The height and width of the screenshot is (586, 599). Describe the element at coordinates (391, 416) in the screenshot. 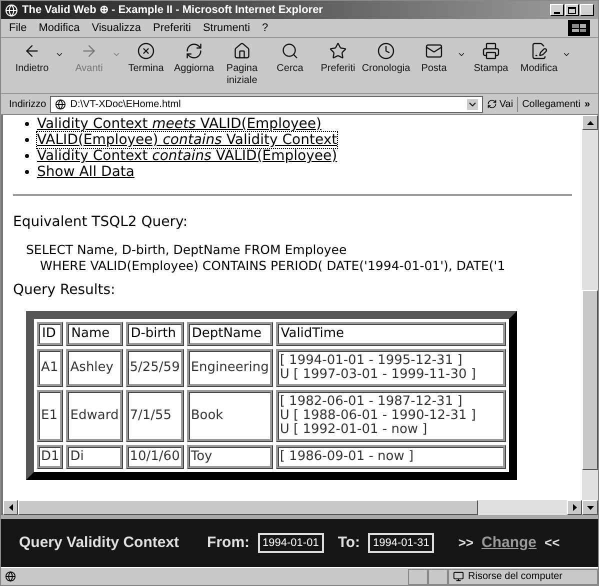

I see `table-cell: [ 1982-06-01 - 1987-12-31 ] U [ 1988-06-01 - 1990-12-31 ] U [ 1992-01-01 - now ]` at that location.